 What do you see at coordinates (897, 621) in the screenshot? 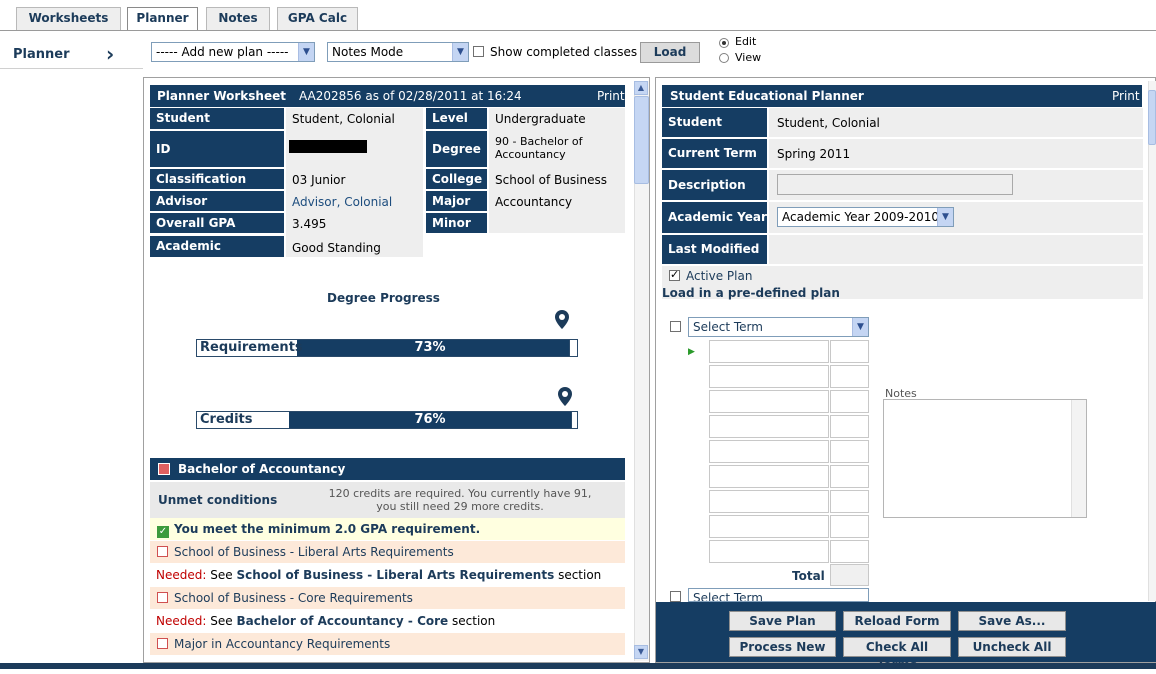
I see `reload-form-button: Reload Form` at bounding box center [897, 621].